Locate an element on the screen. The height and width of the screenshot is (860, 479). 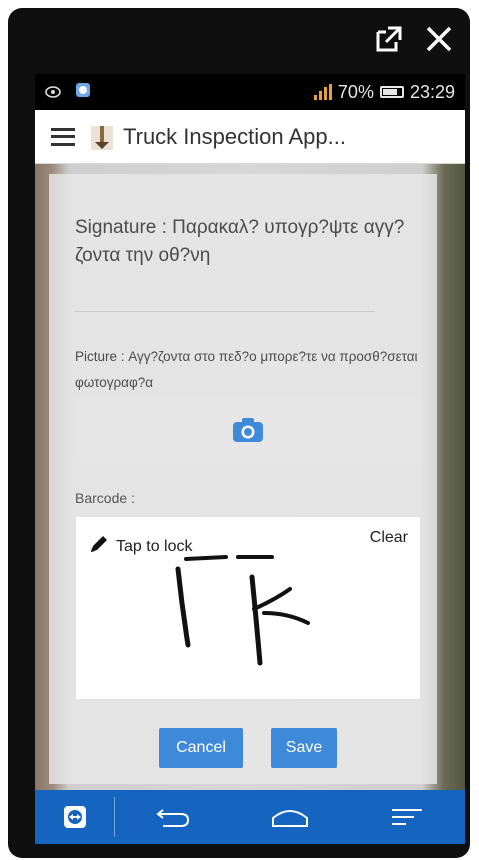
android-nav-bar is located at coordinates (250, 817).